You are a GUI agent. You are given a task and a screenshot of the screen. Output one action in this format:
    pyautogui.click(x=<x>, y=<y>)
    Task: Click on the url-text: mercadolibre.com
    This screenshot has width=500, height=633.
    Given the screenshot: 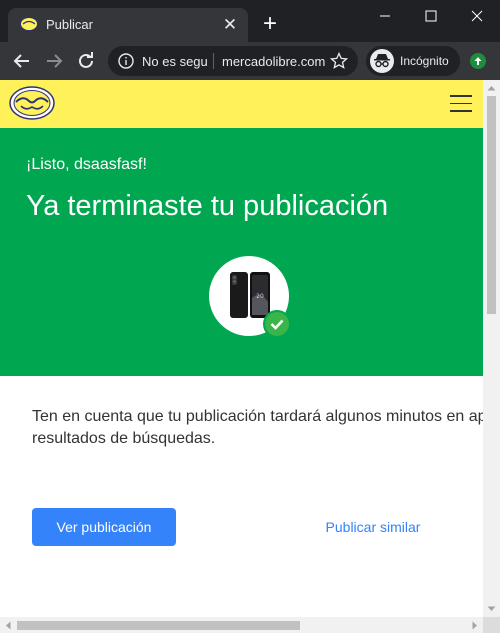 What is the action you would take?
    pyautogui.click(x=274, y=61)
    